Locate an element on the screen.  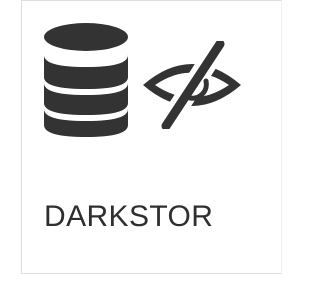
tile-label: DARKSTOR is located at coordinates (129, 216).